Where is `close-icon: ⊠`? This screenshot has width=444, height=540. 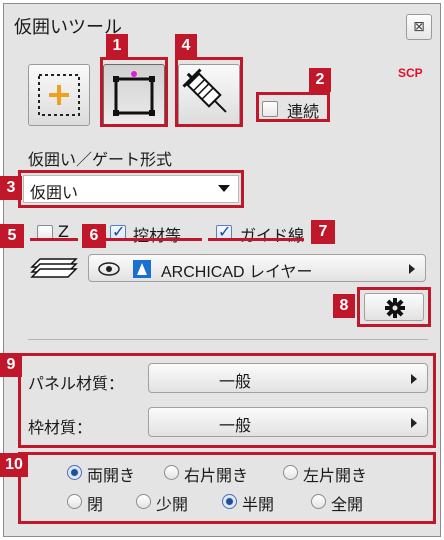 close-icon: ⊠ is located at coordinates (419, 27).